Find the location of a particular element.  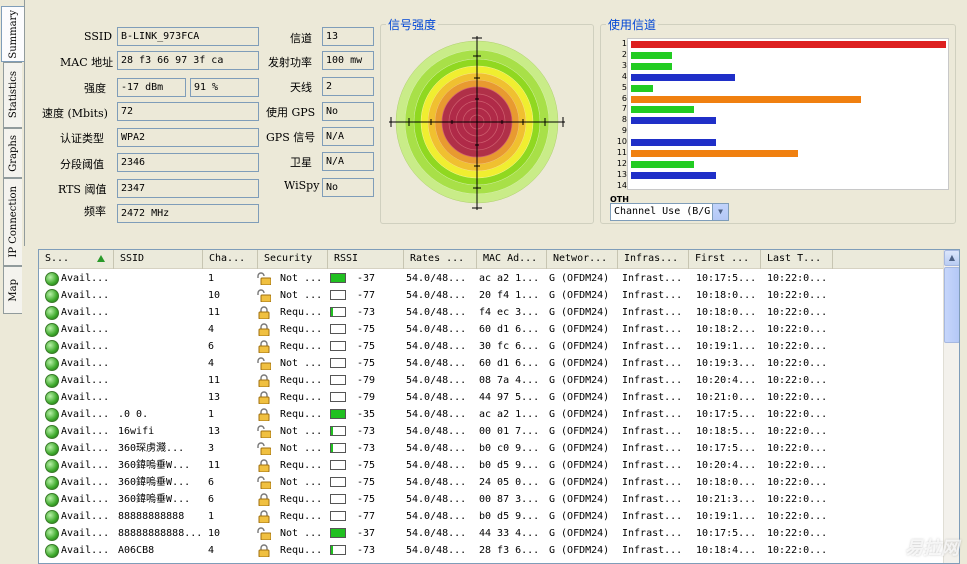

unlock-icon is located at coordinates (264, 533).